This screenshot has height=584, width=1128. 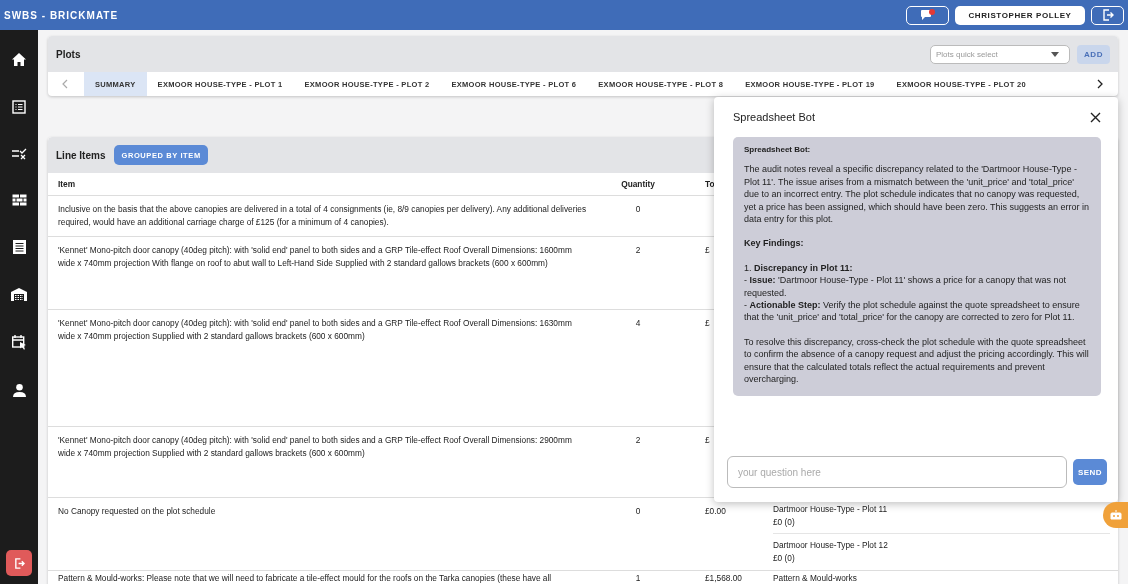 I want to click on message-heading: Key Findings:, so click(x=774, y=243).